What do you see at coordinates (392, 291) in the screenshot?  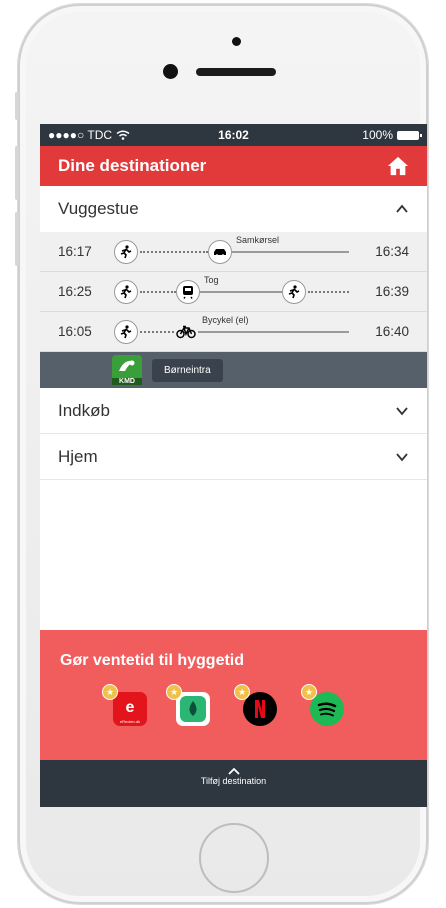 I see `arrival-time: 16:39` at bounding box center [392, 291].